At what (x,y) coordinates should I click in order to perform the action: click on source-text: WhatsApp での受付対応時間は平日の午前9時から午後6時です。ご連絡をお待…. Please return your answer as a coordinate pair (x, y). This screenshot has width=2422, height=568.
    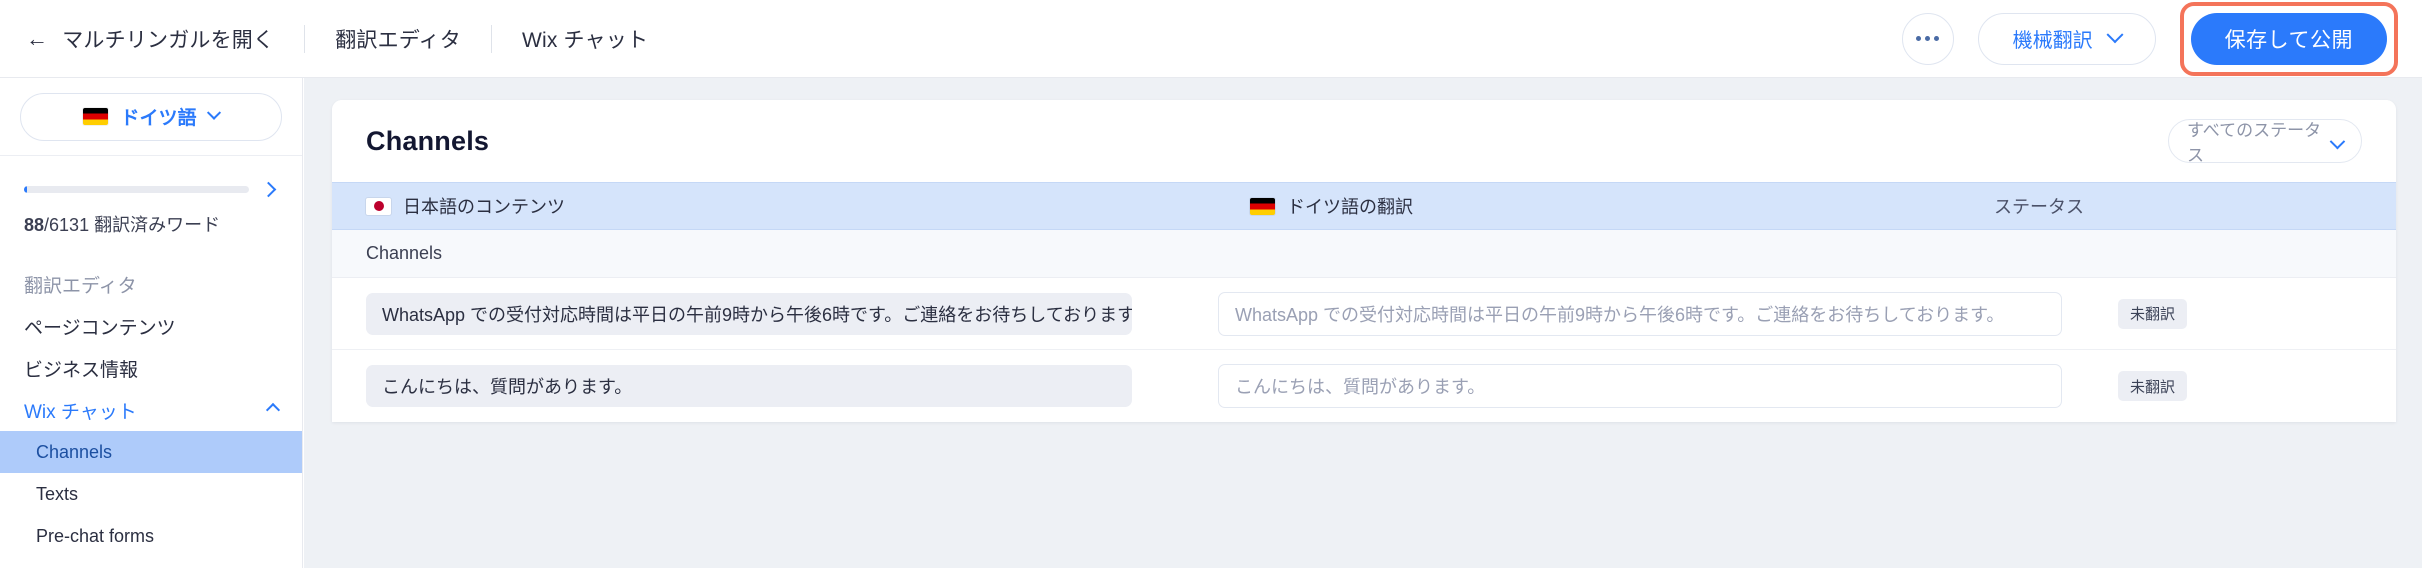
    Looking at the image, I should click on (749, 313).